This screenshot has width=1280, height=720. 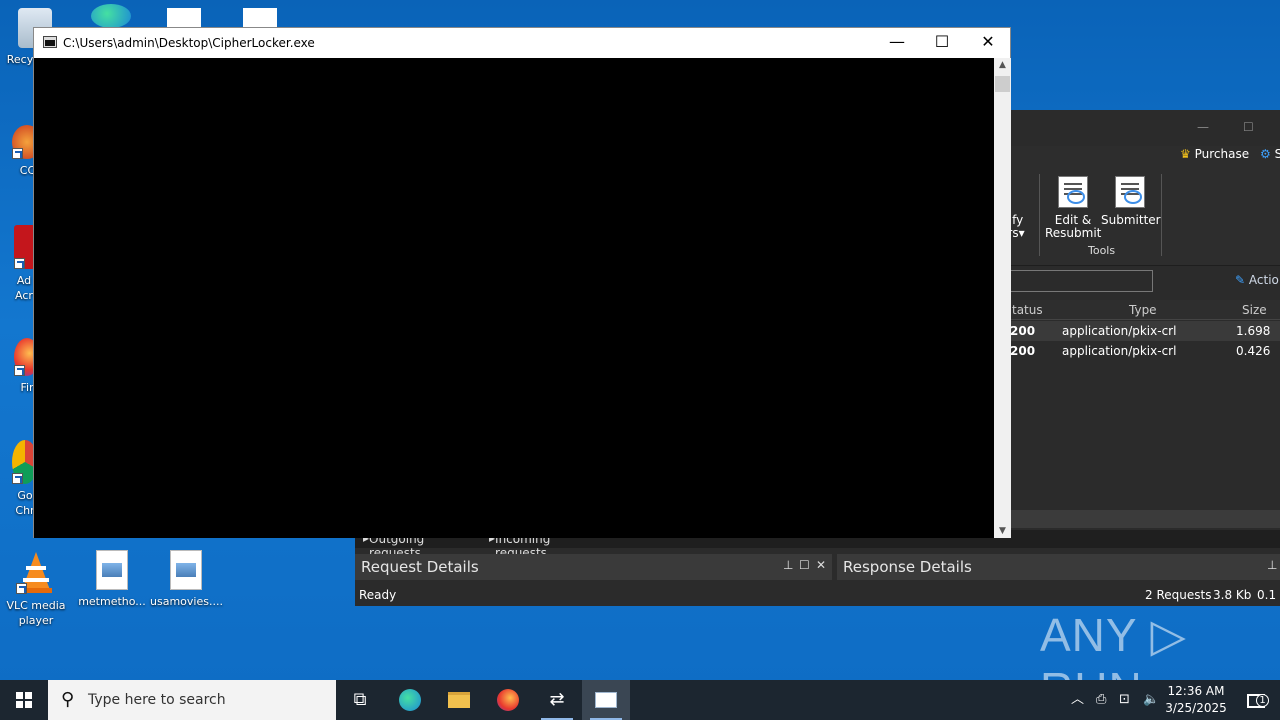 I want to click on request-details-panel: Request Details ⊥ ☐ ✕, so click(x=593, y=567).